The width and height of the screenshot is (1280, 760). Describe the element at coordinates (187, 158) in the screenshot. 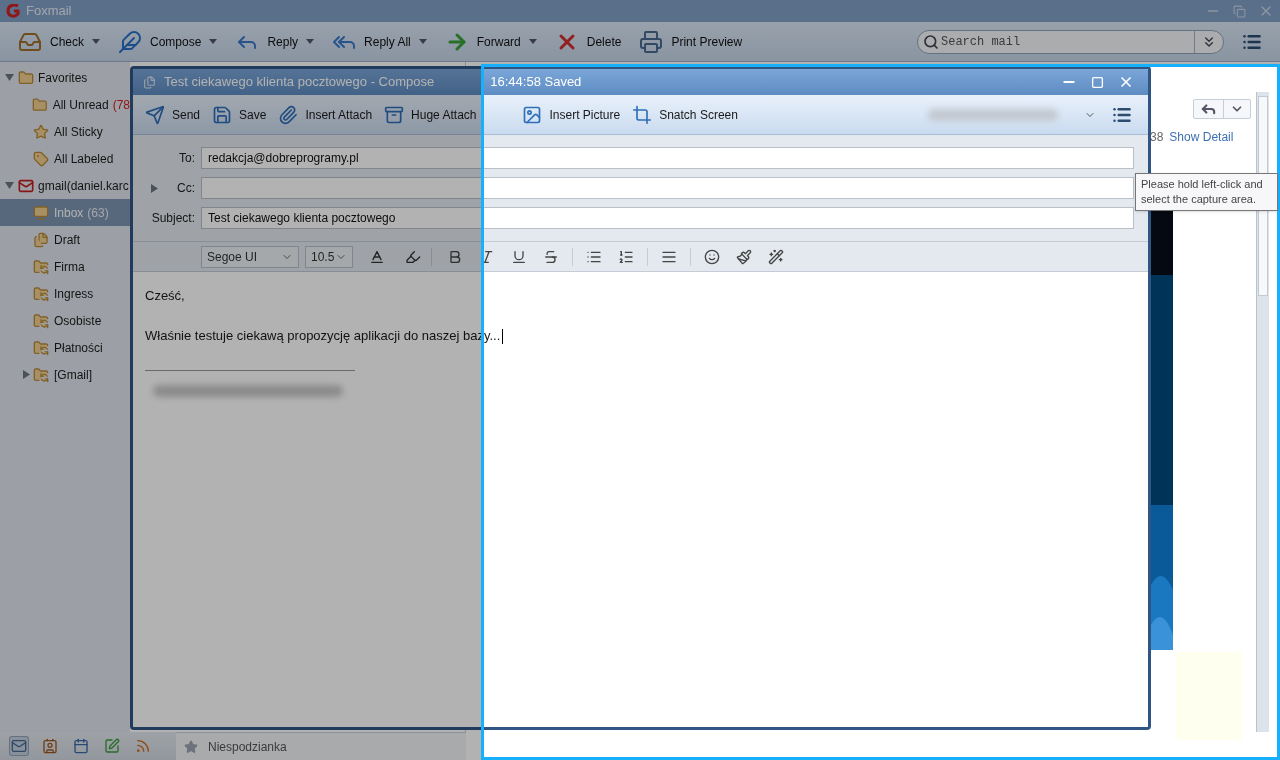

I see `field-label: To:` at that location.